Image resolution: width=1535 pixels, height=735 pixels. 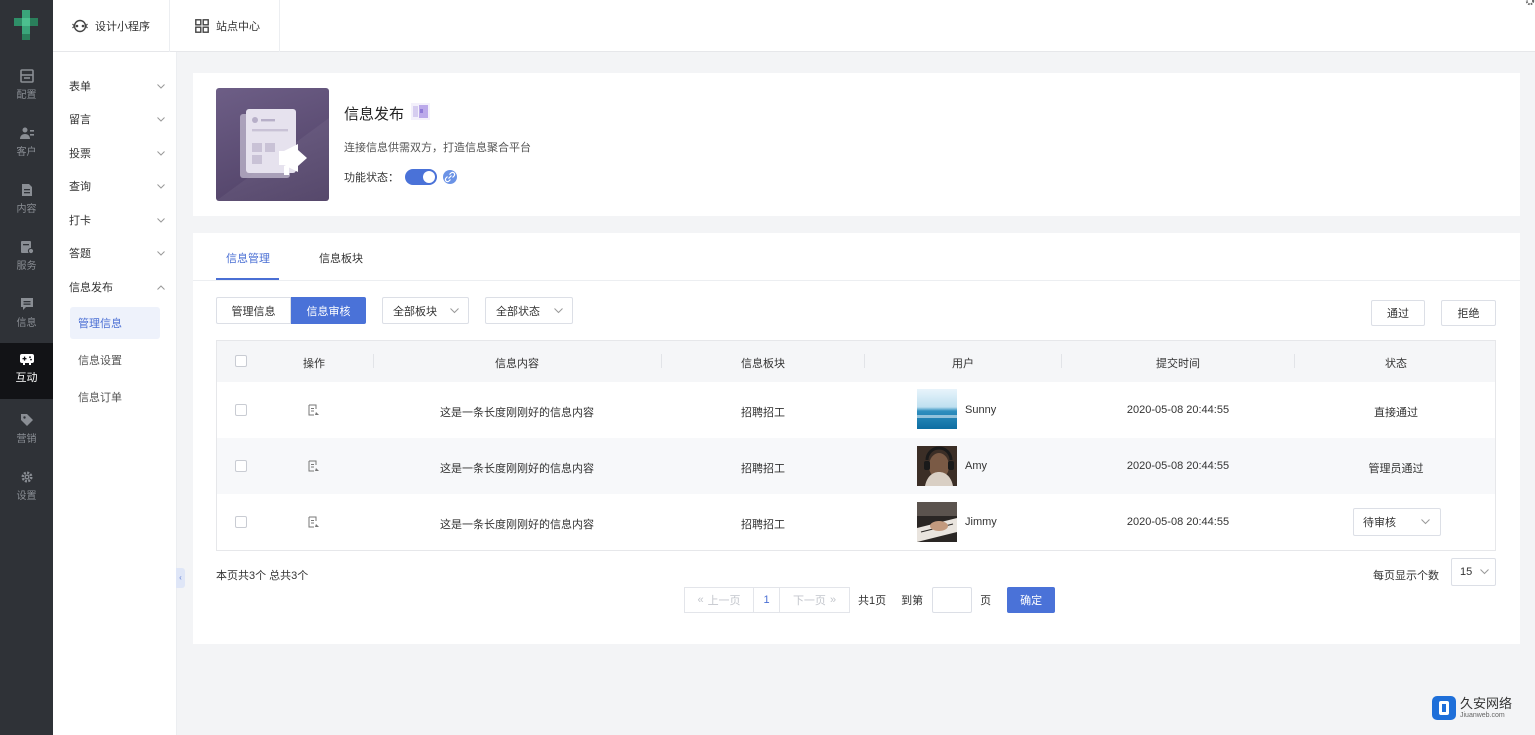 What do you see at coordinates (833, 600) in the screenshot?
I see `double-chevron-right-icon: »` at bounding box center [833, 600].